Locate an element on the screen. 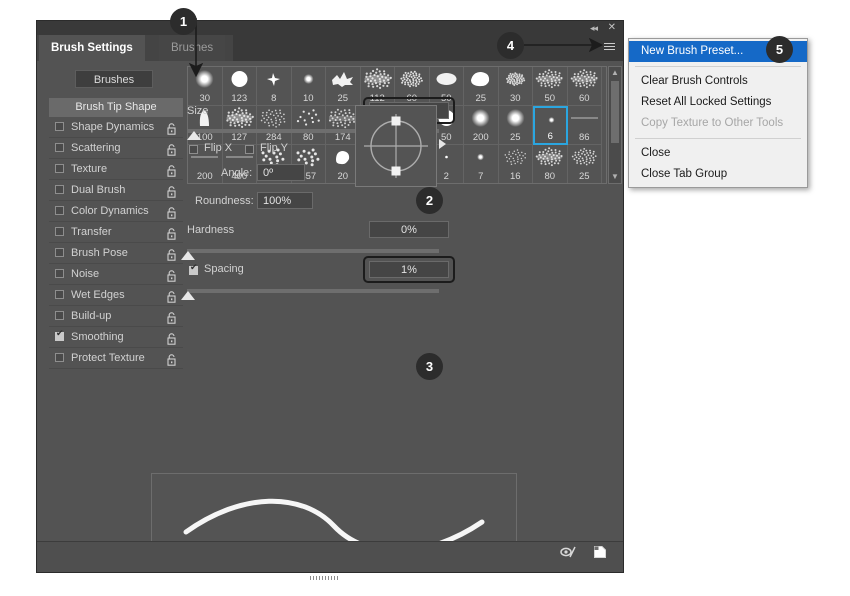 The image size is (850, 596). double-chevron-left-icon: ◂◂ is located at coordinates (594, 28).